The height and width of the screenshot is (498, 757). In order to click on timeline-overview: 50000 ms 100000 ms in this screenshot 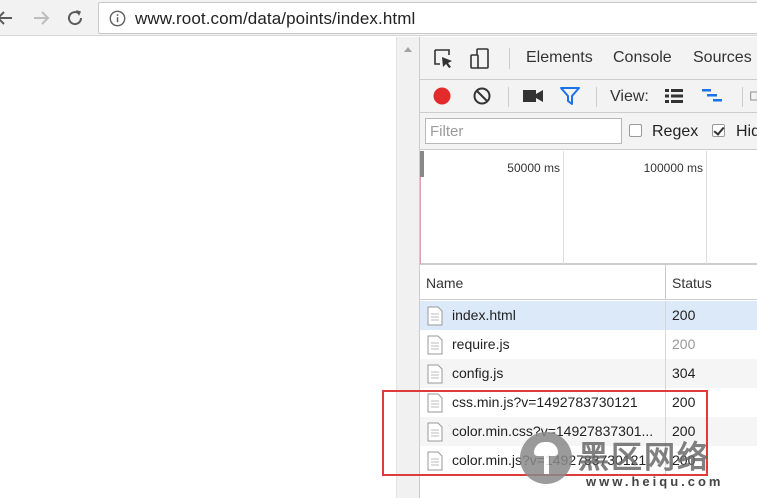, I will do `click(588, 207)`.